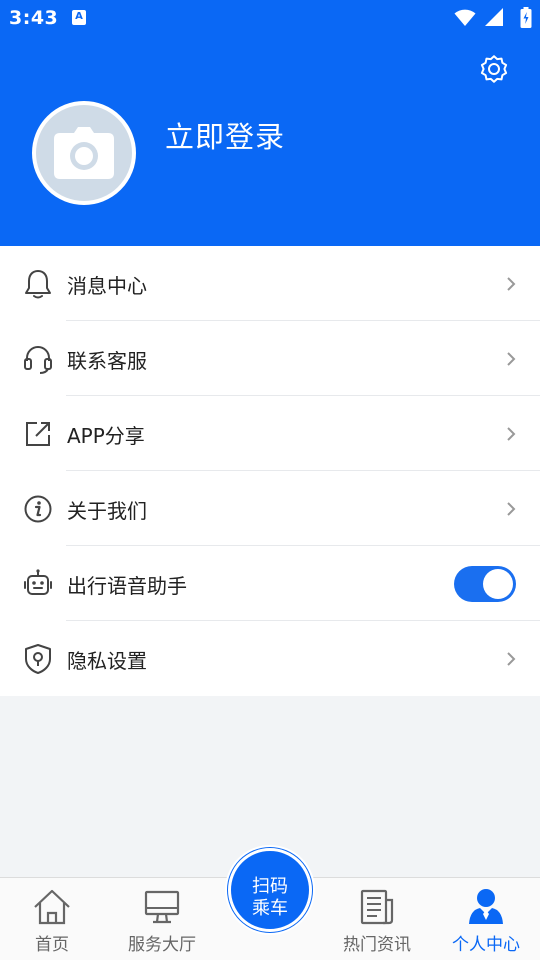  I want to click on headset-icon, so click(38, 359).